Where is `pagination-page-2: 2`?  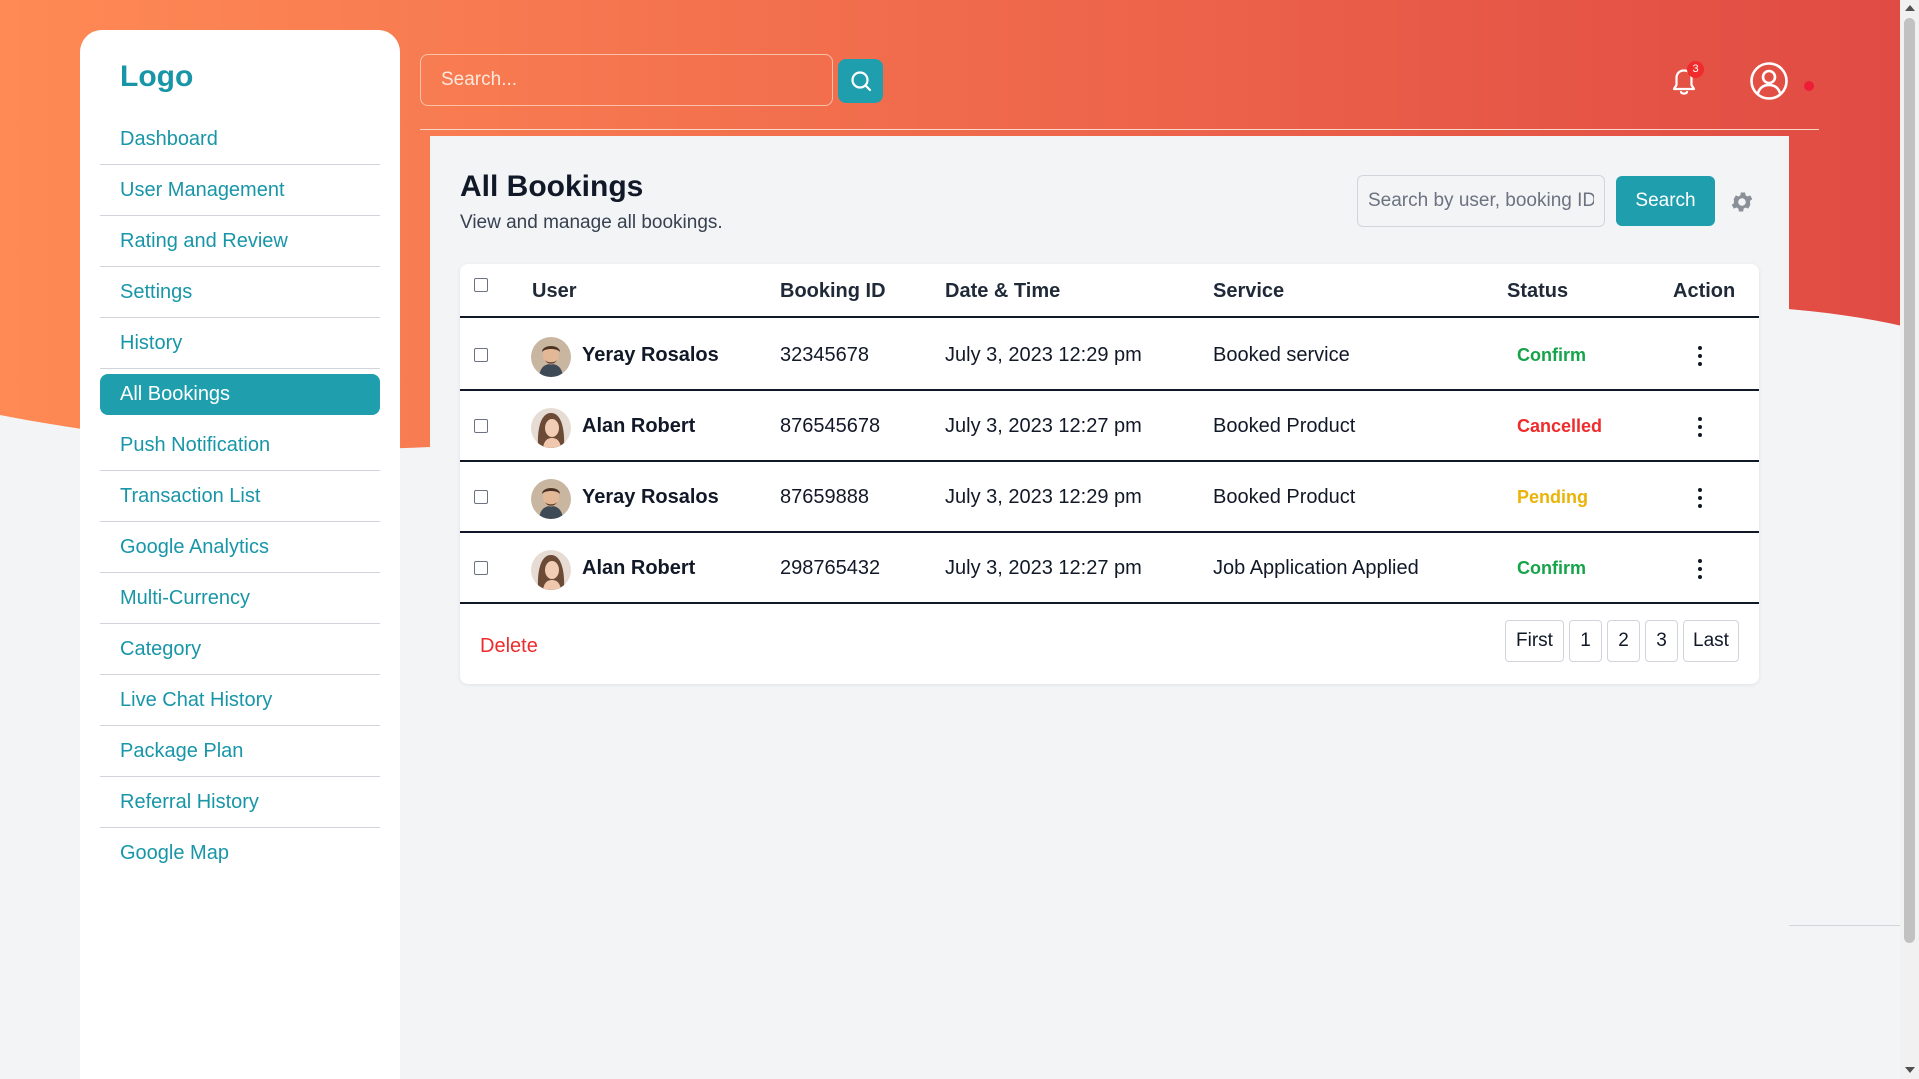
pagination-page-2: 2 is located at coordinates (1623, 641).